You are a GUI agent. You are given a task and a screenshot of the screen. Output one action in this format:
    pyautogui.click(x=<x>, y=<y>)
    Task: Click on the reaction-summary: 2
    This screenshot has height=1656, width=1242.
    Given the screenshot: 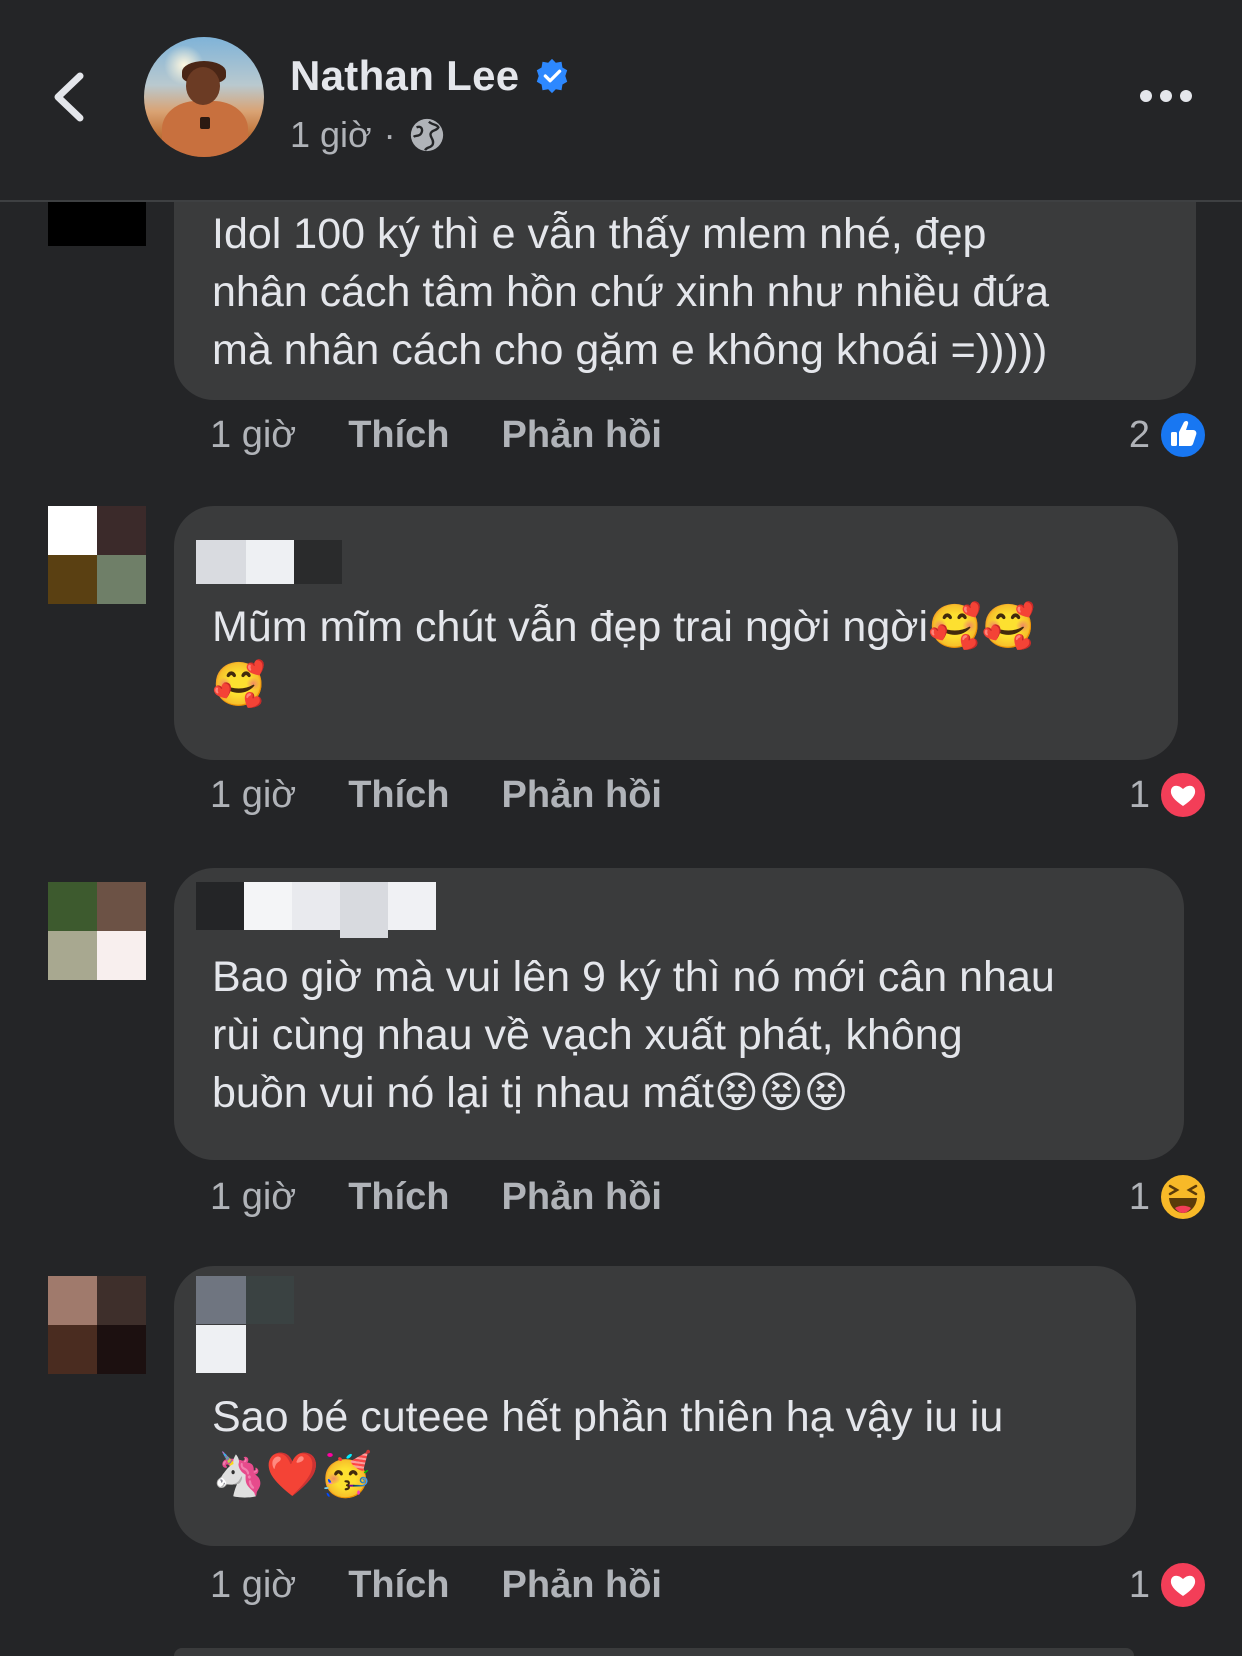 What is the action you would take?
    pyautogui.click(x=1168, y=435)
    